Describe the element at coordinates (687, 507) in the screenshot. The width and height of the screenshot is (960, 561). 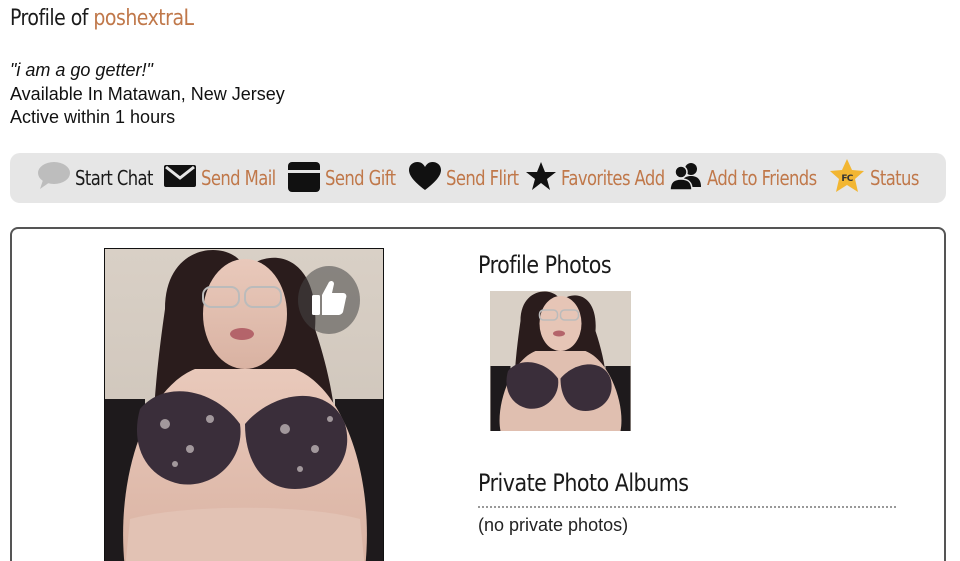
I see `section-divider` at that location.